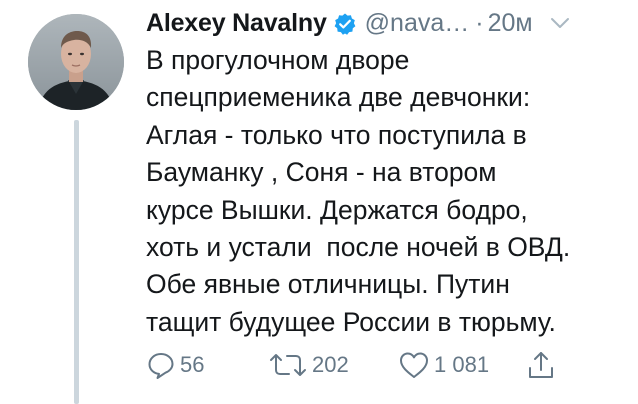 This screenshot has width=638, height=404. I want to click on tweet-header: Alexey Navalny @nava… · 20м, so click(386, 23).